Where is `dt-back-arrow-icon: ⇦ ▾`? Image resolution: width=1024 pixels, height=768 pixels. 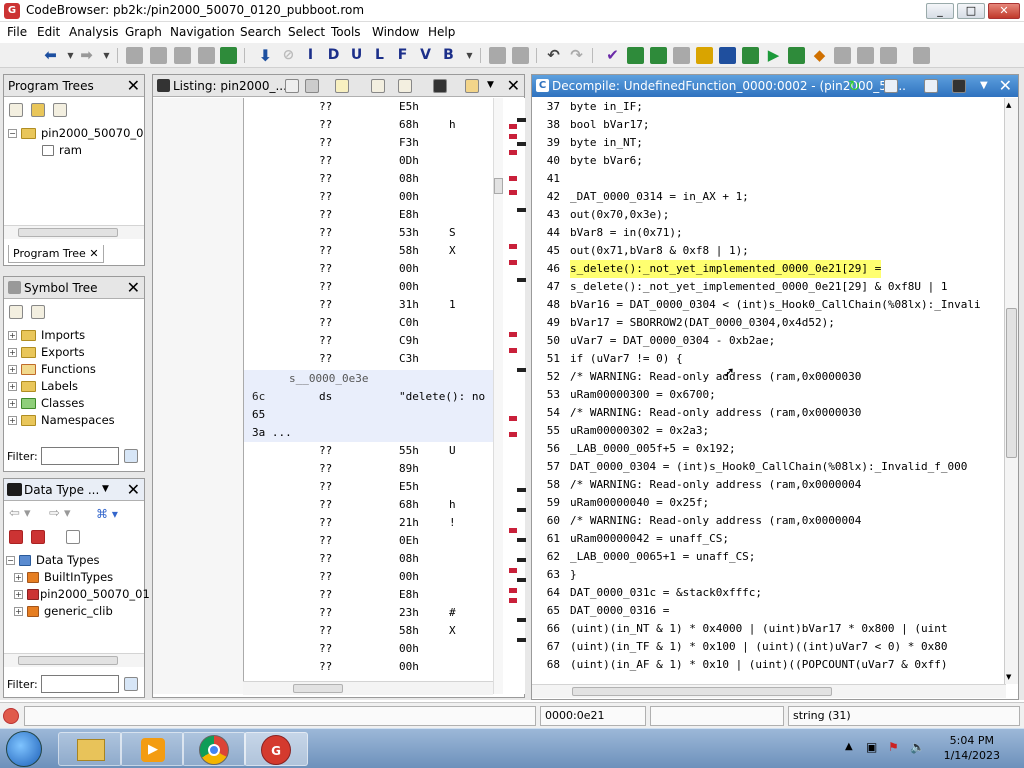 dt-back-arrow-icon: ⇦ ▾ is located at coordinates (20, 513).